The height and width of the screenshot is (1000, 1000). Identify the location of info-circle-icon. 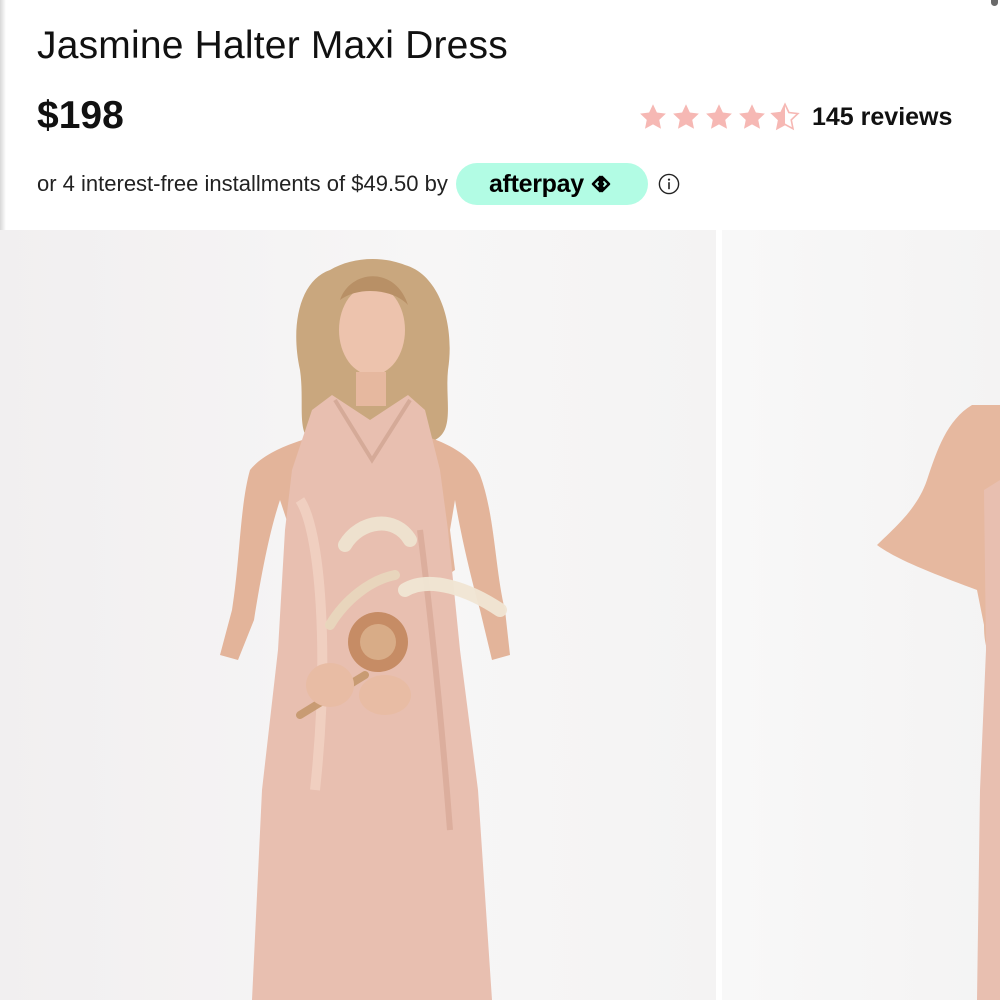
(669, 184).